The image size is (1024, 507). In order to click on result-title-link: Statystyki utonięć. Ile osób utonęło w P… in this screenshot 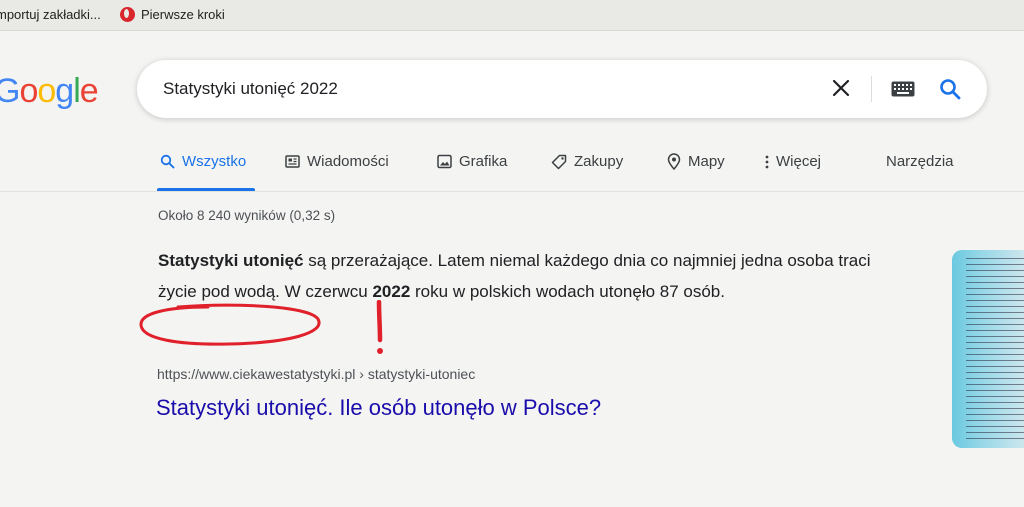, I will do `click(378, 408)`.